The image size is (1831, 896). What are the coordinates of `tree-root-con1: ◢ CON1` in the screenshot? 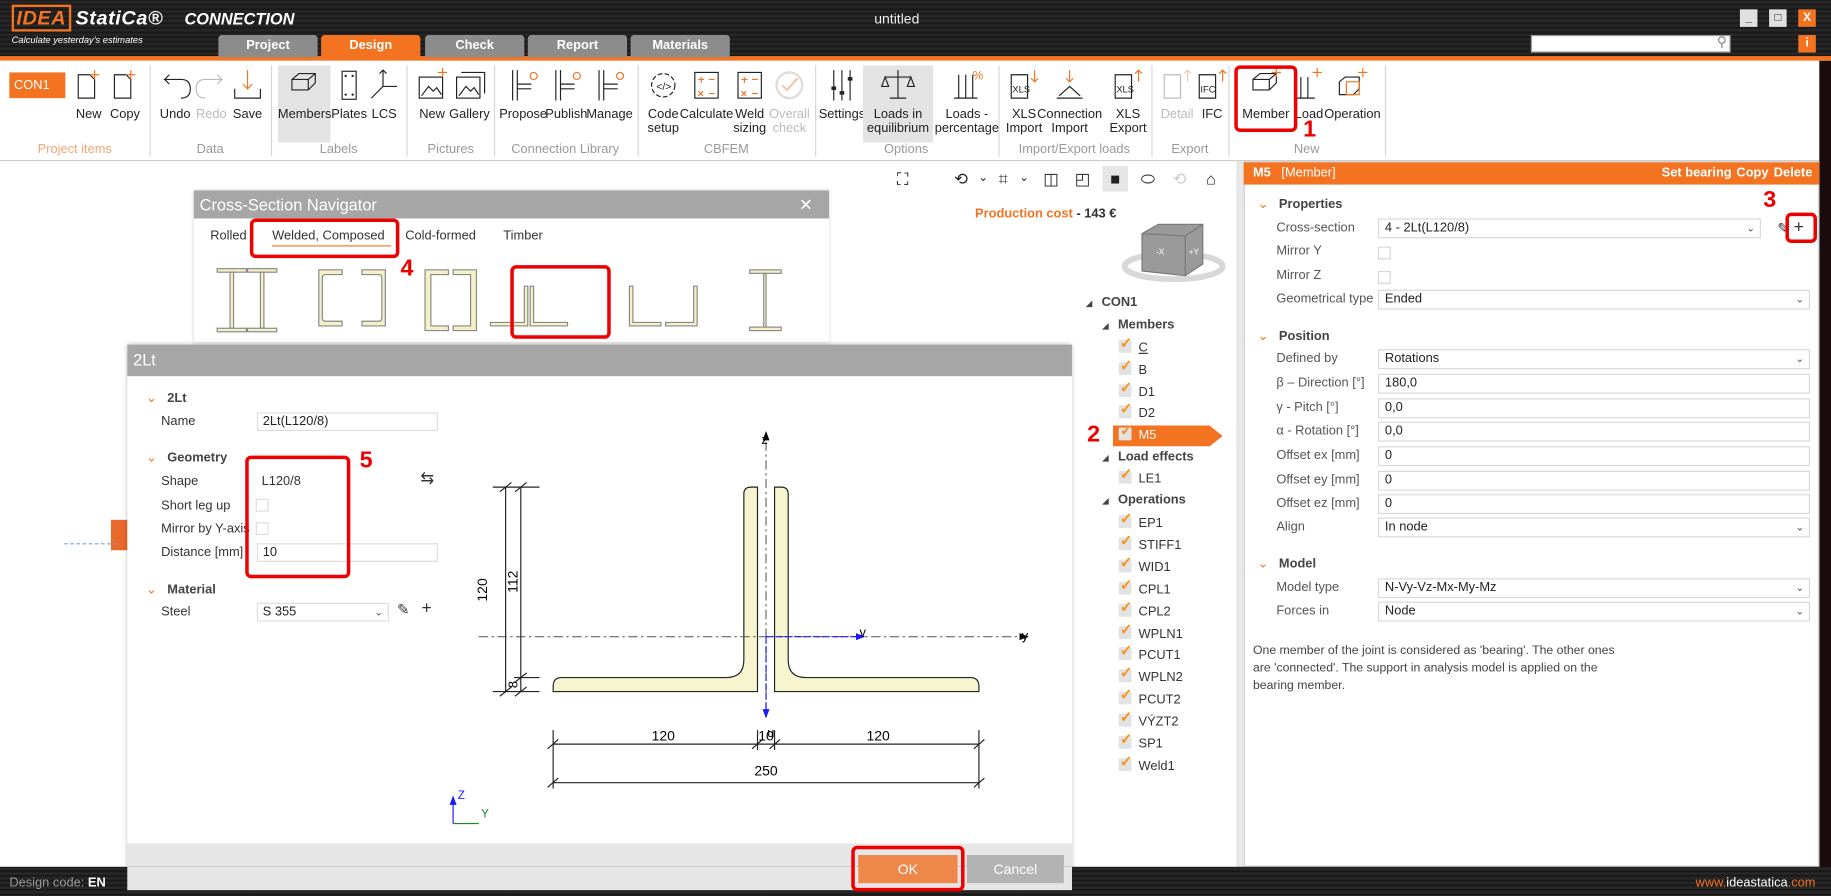 It's located at (1111, 302).